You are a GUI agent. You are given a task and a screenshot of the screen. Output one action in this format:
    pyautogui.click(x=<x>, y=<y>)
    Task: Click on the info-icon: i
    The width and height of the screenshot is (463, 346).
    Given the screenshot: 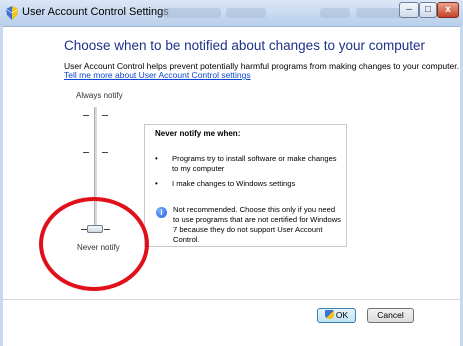 What is the action you would take?
    pyautogui.click(x=161, y=212)
    